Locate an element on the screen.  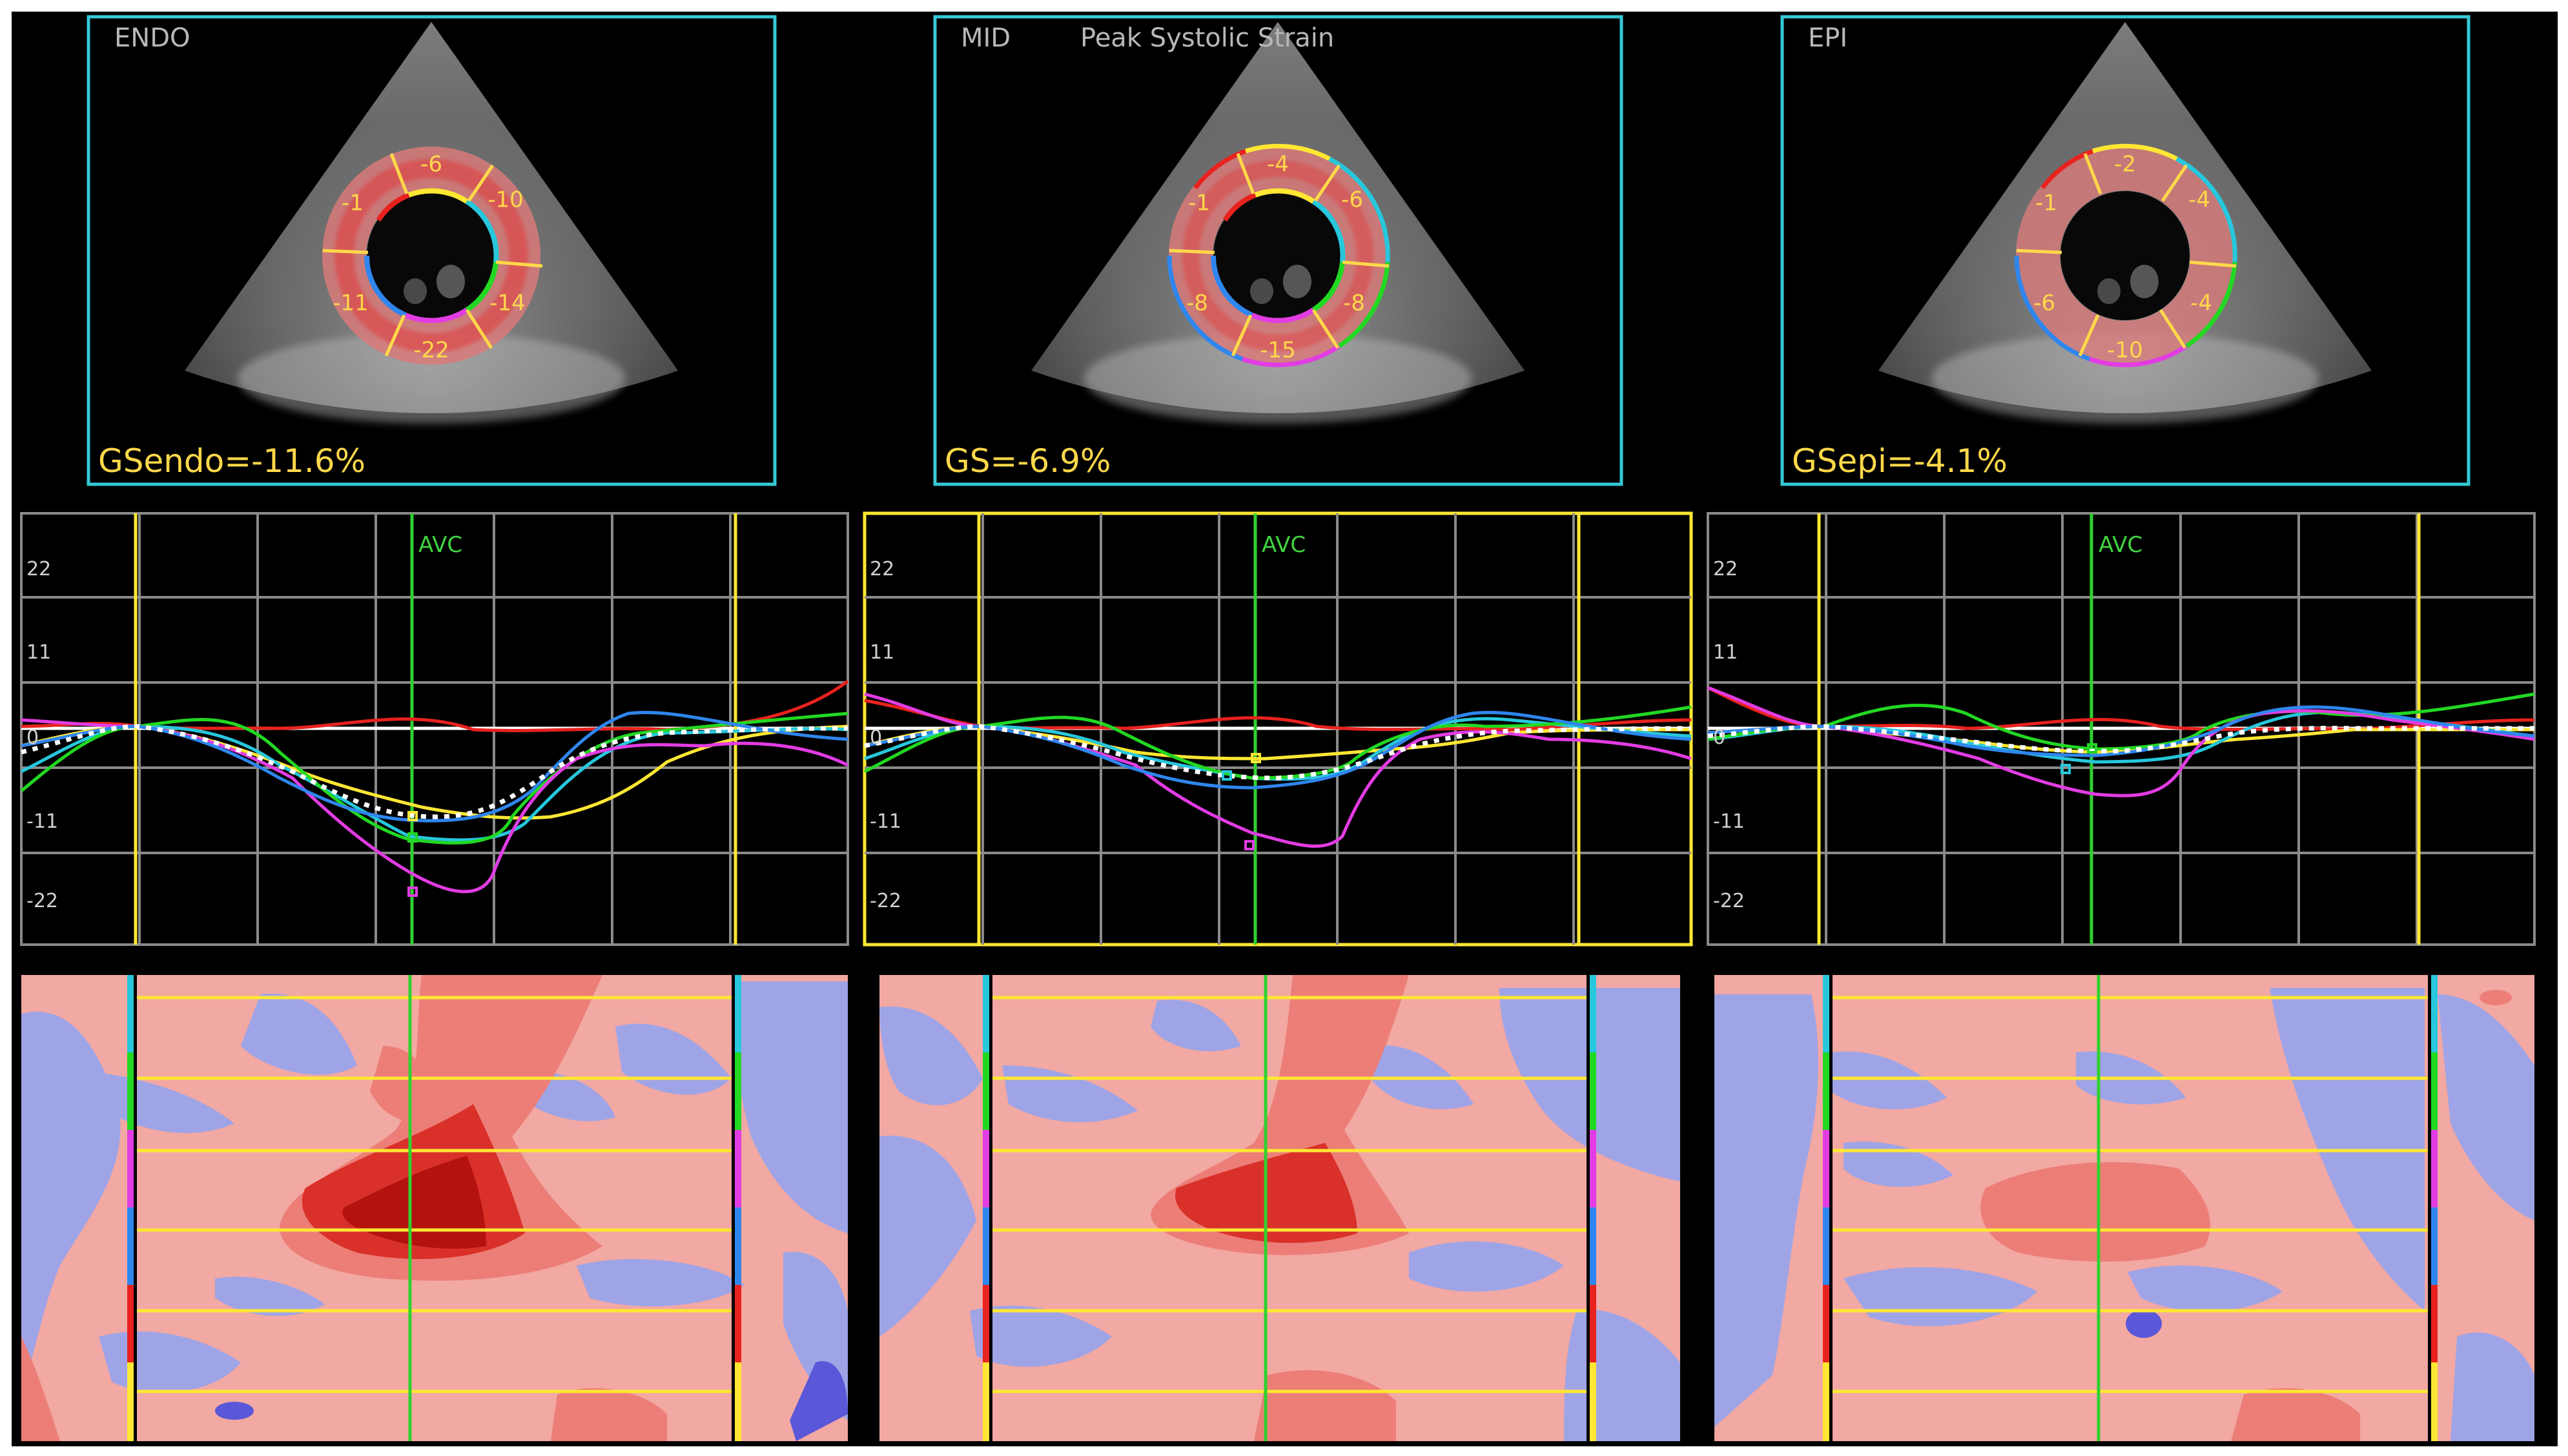
analysis-title: Peak Systolic Strain is located at coordinates (1207, 38).